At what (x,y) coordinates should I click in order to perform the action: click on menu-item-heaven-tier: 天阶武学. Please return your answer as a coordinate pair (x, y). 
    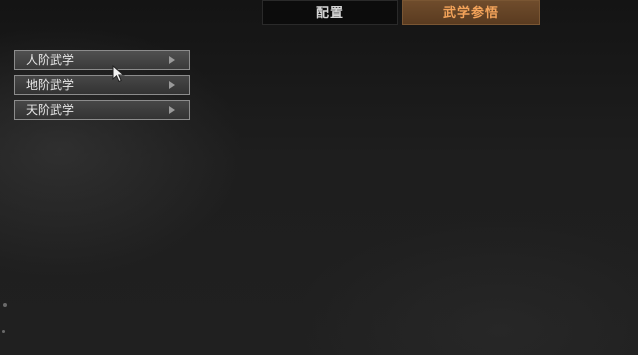
    Looking at the image, I should click on (102, 110).